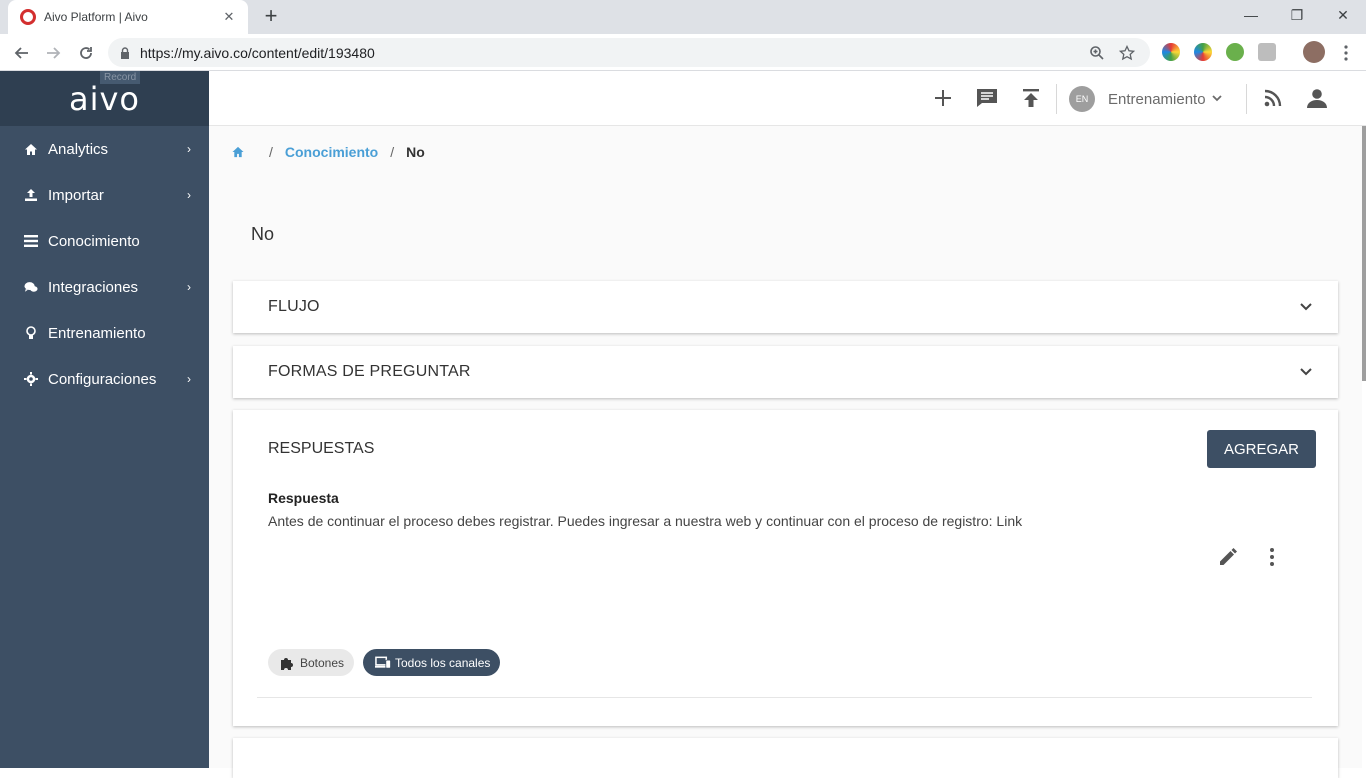  Describe the element at coordinates (120, 77) in the screenshot. I see `record-label: Record` at that location.